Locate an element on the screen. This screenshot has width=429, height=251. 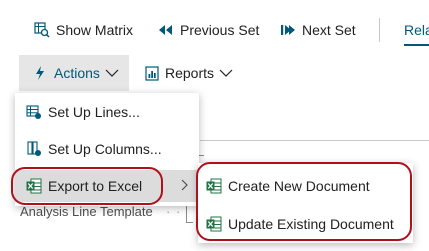
reports-label: Reports is located at coordinates (190, 73).